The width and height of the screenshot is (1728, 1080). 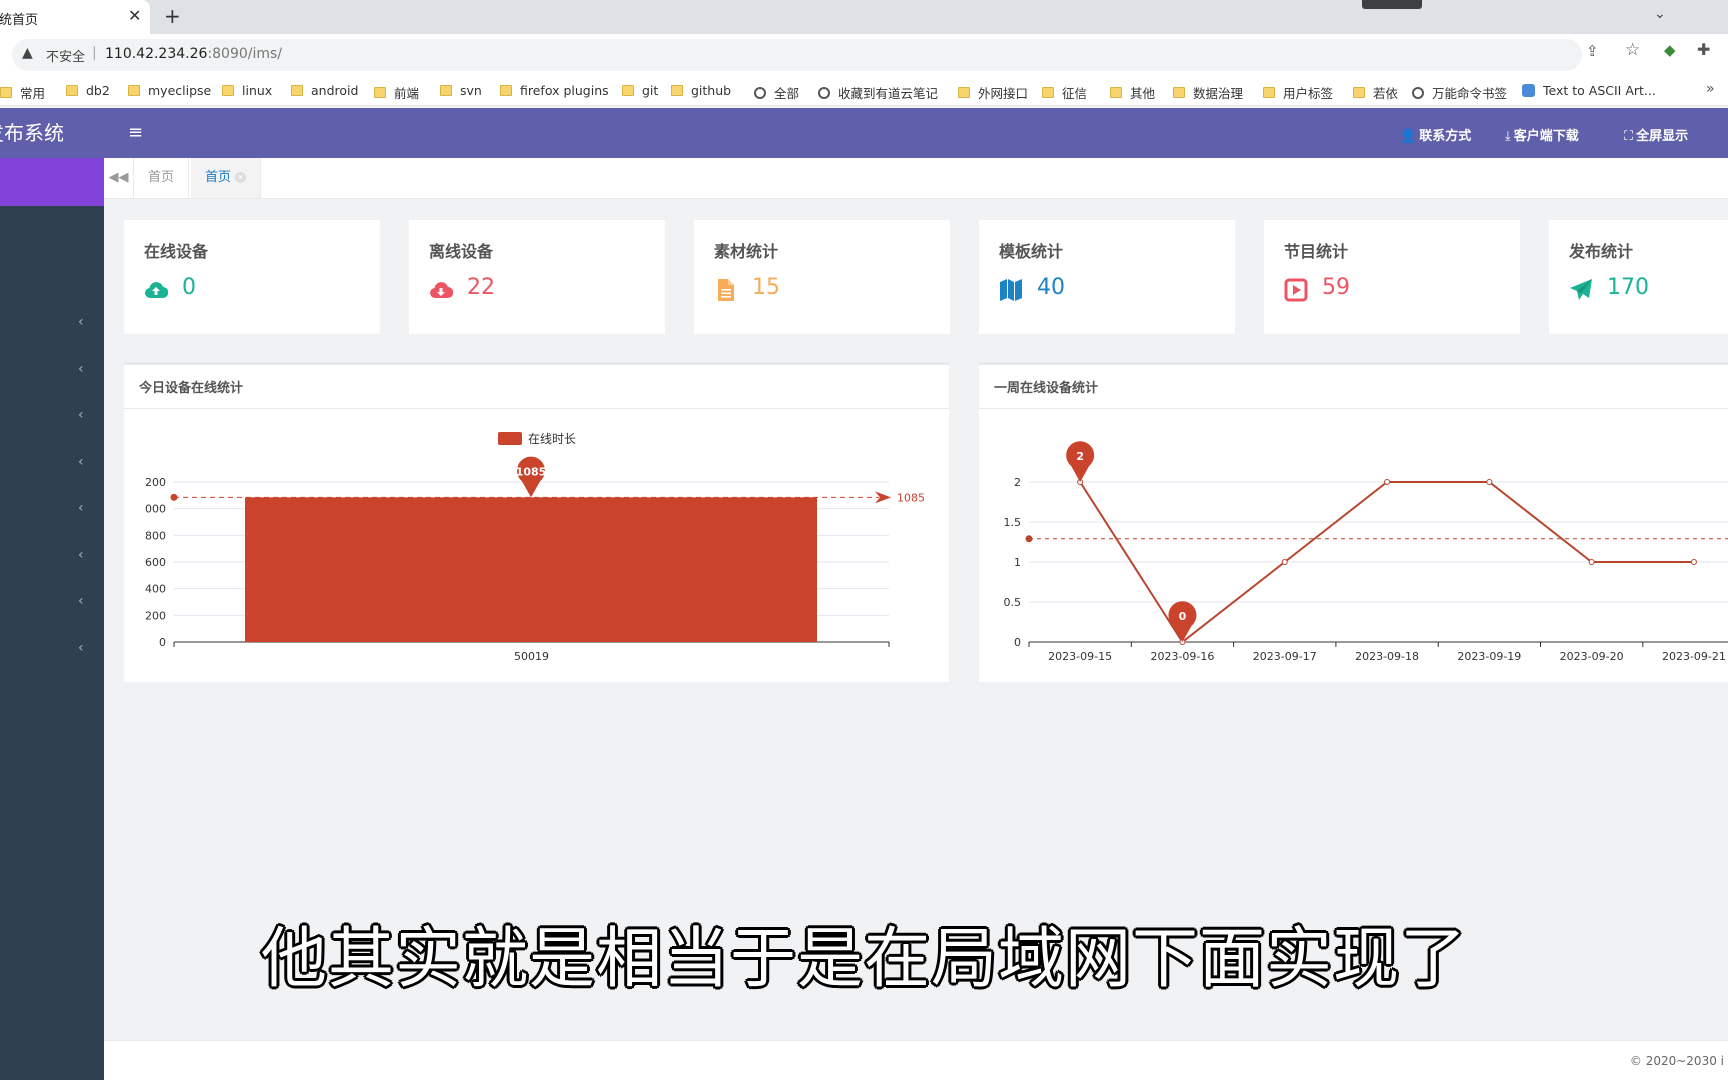 I want to click on max-mark-label: 1085, so click(x=531, y=471).